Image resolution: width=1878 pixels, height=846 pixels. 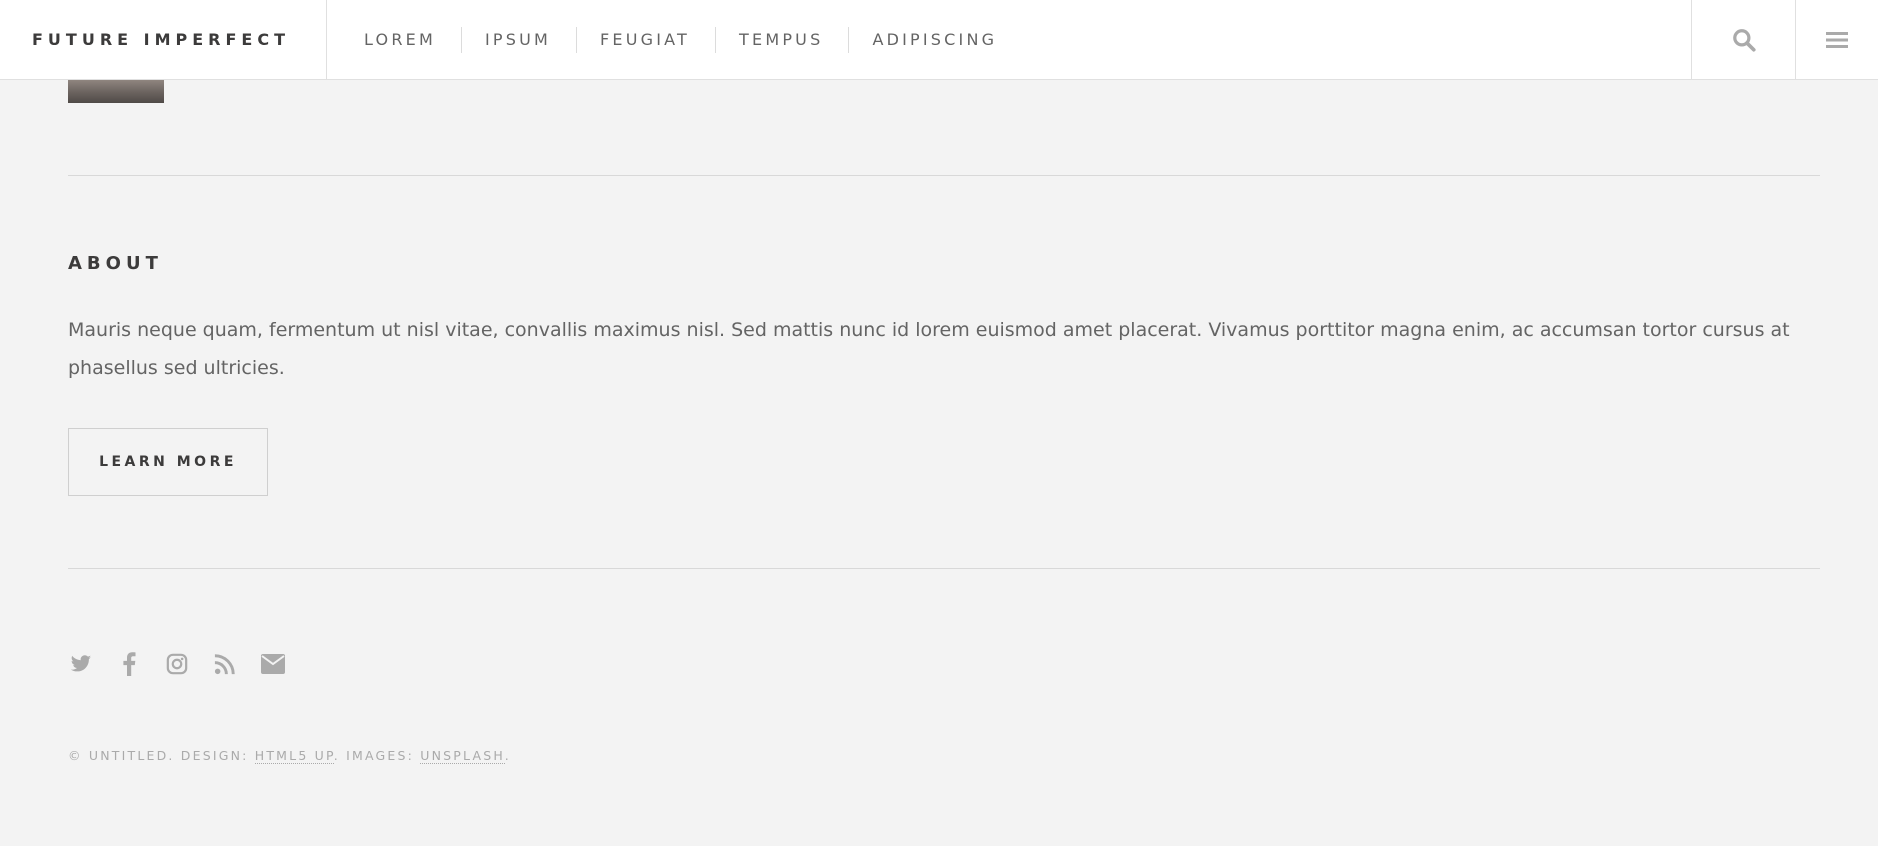 I want to click on main-nav: LOREM IPSUM FEUGIAT TEMPUS ADIPISCING, so click(x=662, y=39).